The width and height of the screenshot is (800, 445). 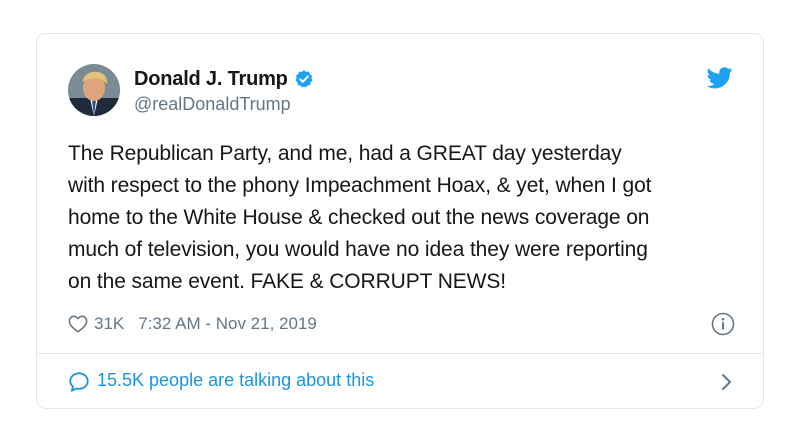 I want to click on info-icon, so click(x=723, y=324).